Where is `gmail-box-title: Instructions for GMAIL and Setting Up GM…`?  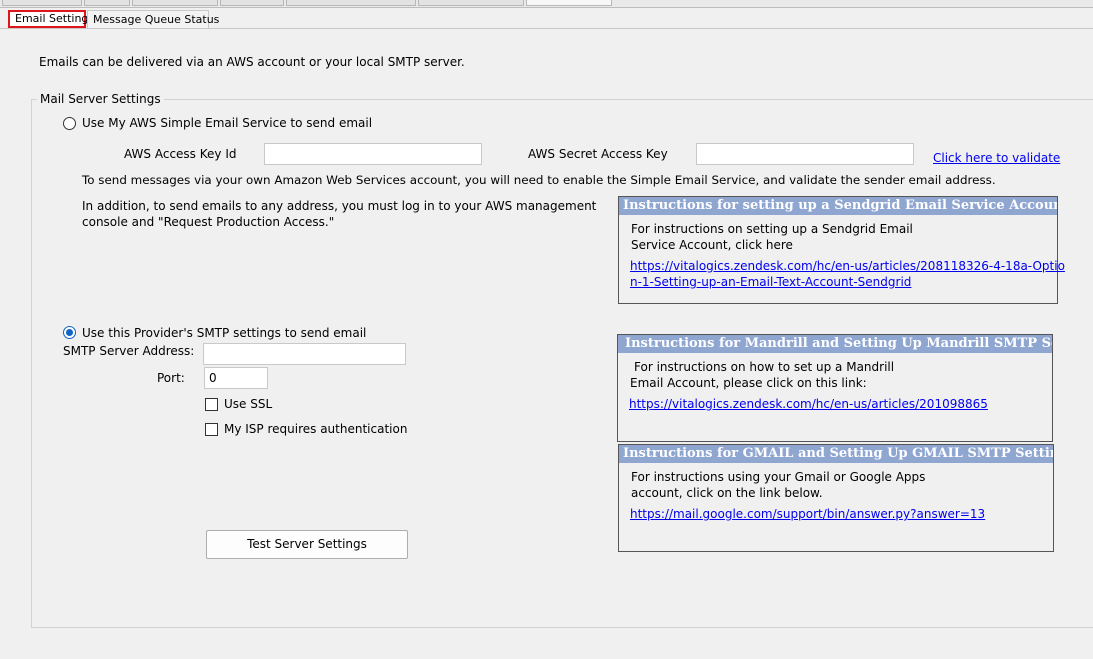 gmail-box-title: Instructions for GMAIL and Setting Up GM… is located at coordinates (836, 454).